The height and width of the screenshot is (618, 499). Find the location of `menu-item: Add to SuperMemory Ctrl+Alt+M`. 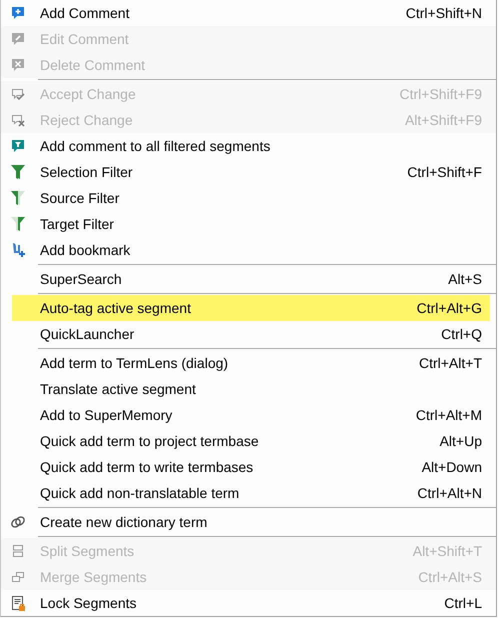

menu-item: Add to SuperMemory Ctrl+Alt+M is located at coordinates (248, 415).